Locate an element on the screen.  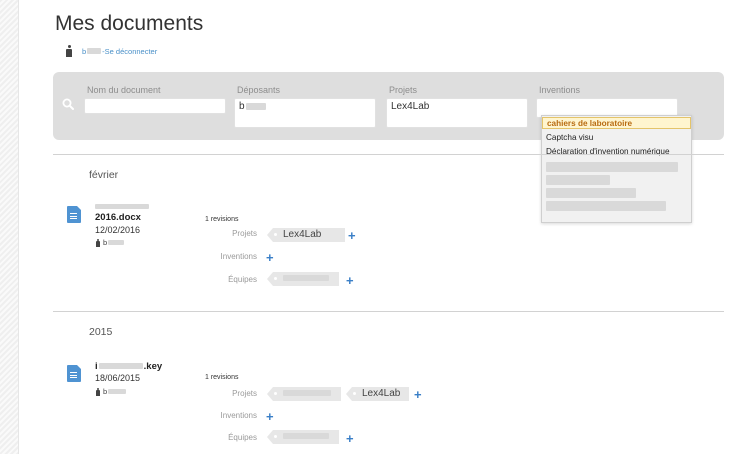
document-name-label: Nom du document is located at coordinates (124, 90).